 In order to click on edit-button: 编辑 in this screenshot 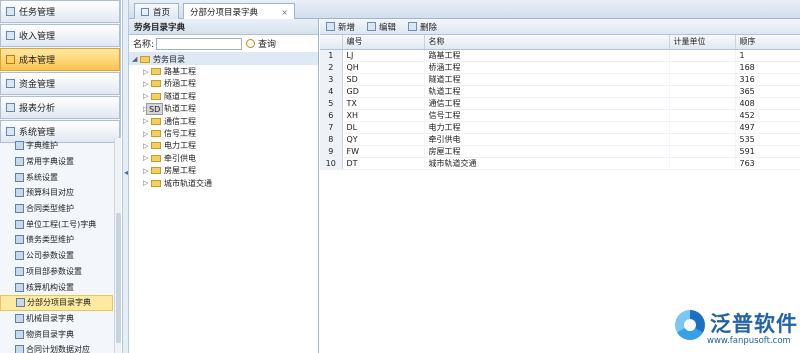, I will do `click(381, 27)`.